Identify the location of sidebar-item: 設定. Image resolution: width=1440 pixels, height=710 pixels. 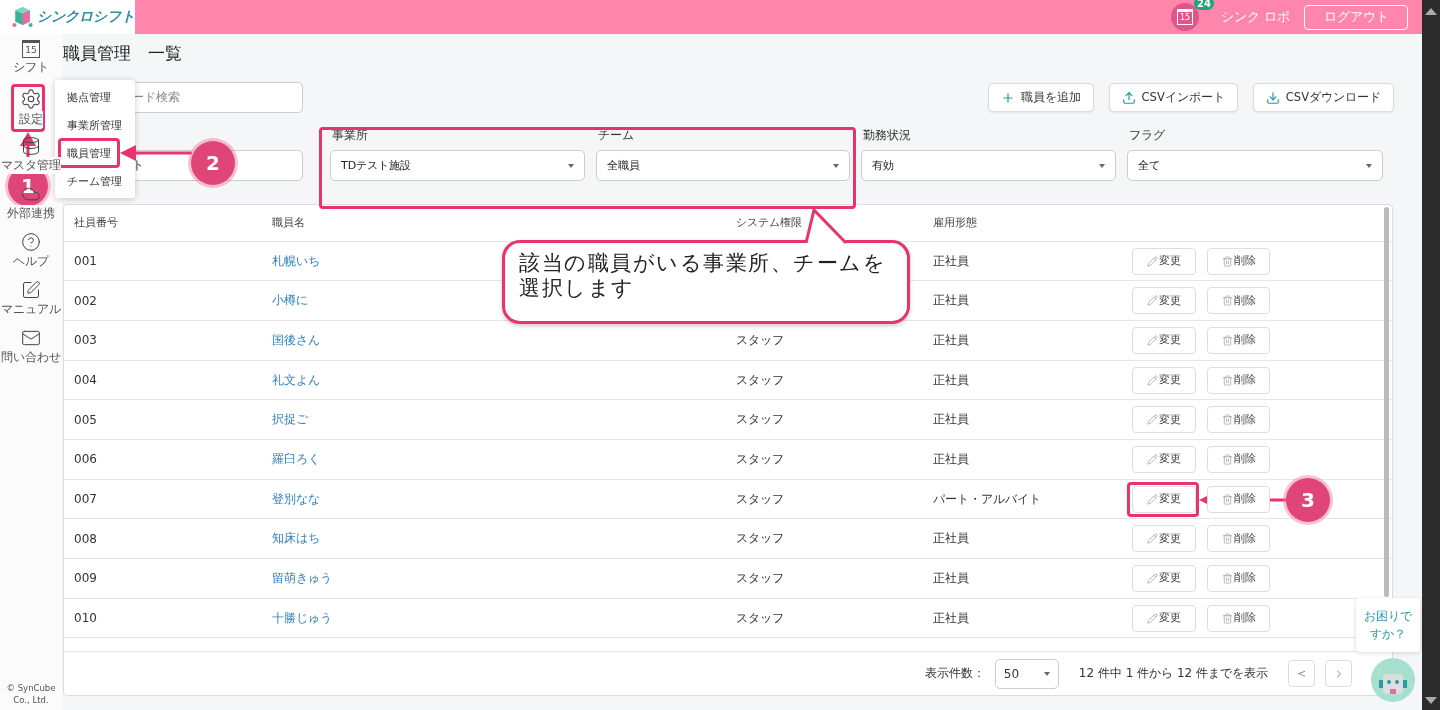
(31, 119).